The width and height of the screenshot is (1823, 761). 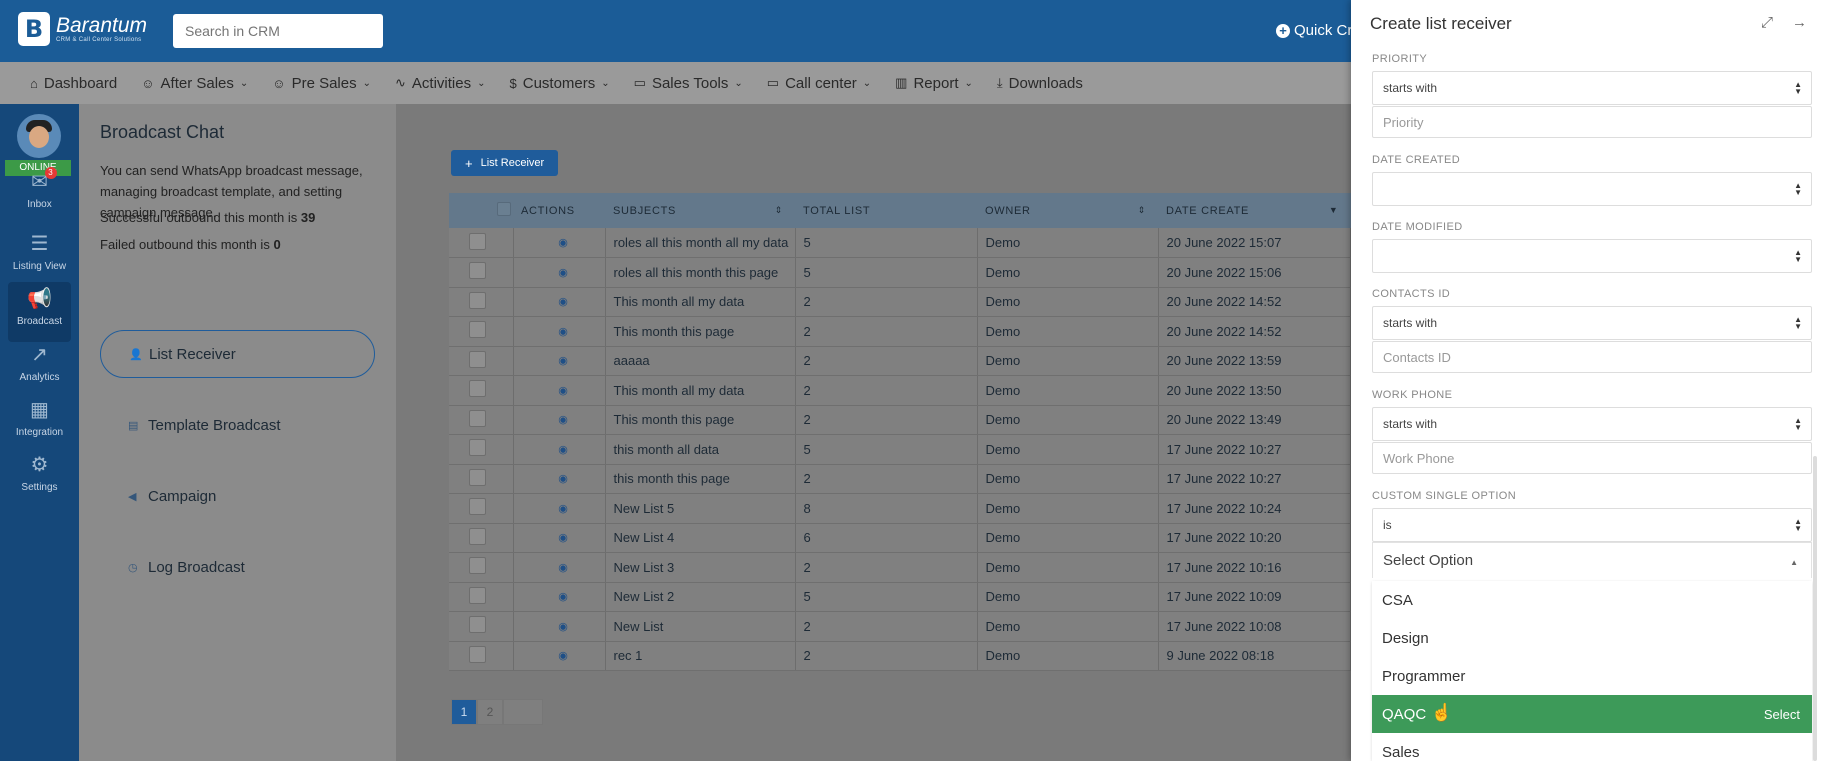 I want to click on sidebar-item-analytics: ↗ Analytics, so click(x=39, y=368).